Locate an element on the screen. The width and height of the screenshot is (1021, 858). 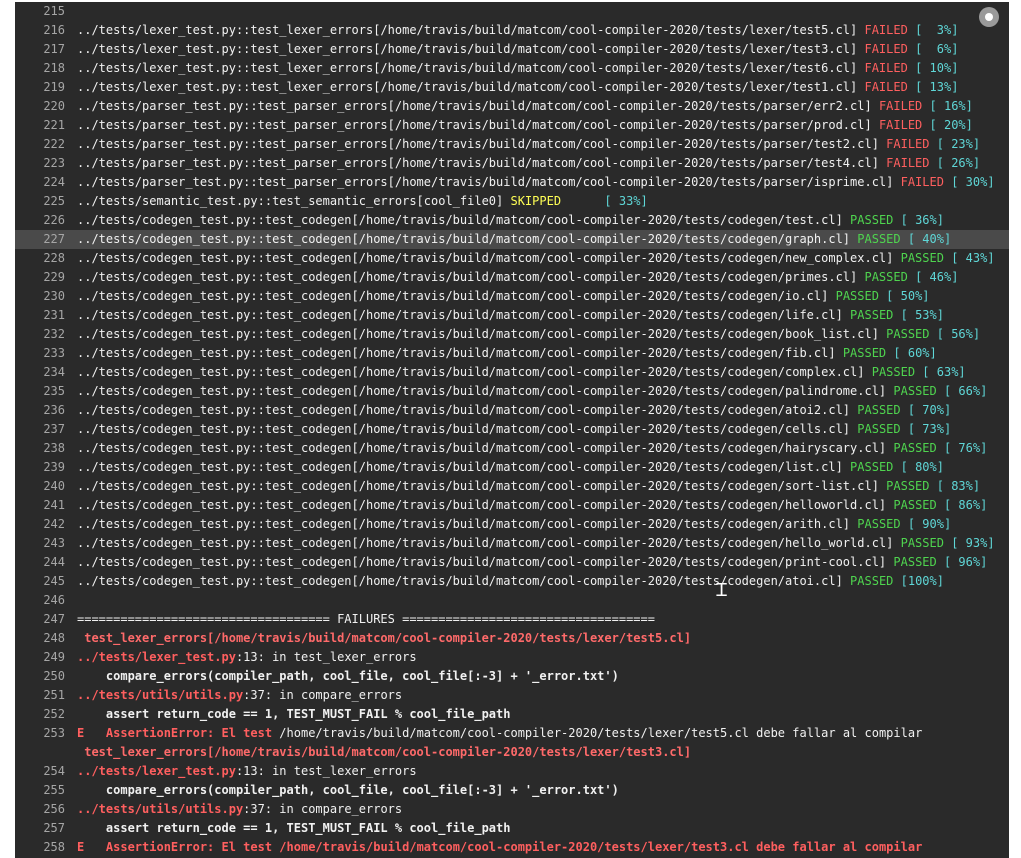
line-number: 244 is located at coordinates (54, 562).